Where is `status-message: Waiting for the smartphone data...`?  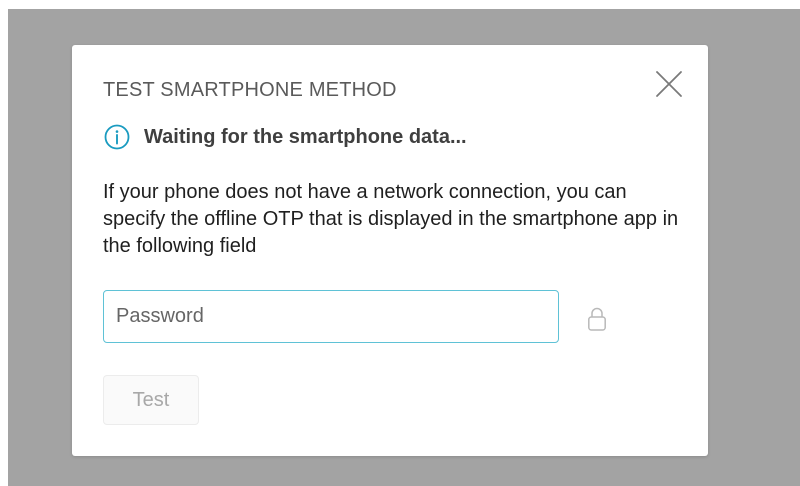 status-message: Waiting for the smartphone data... is located at coordinates (285, 137).